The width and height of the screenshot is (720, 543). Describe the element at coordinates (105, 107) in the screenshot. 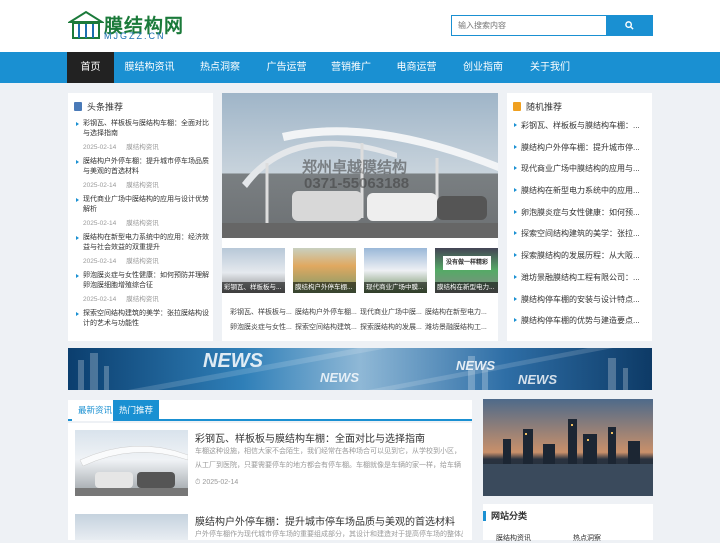

I see `headlines-title: 头条推荐` at that location.